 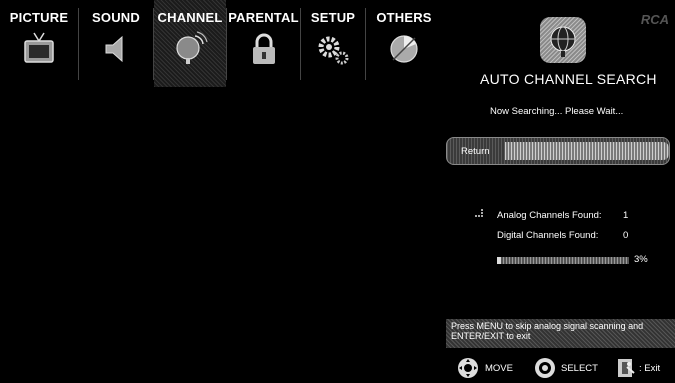 I want to click on menu-item-picture: PICTURE, so click(x=39, y=43).